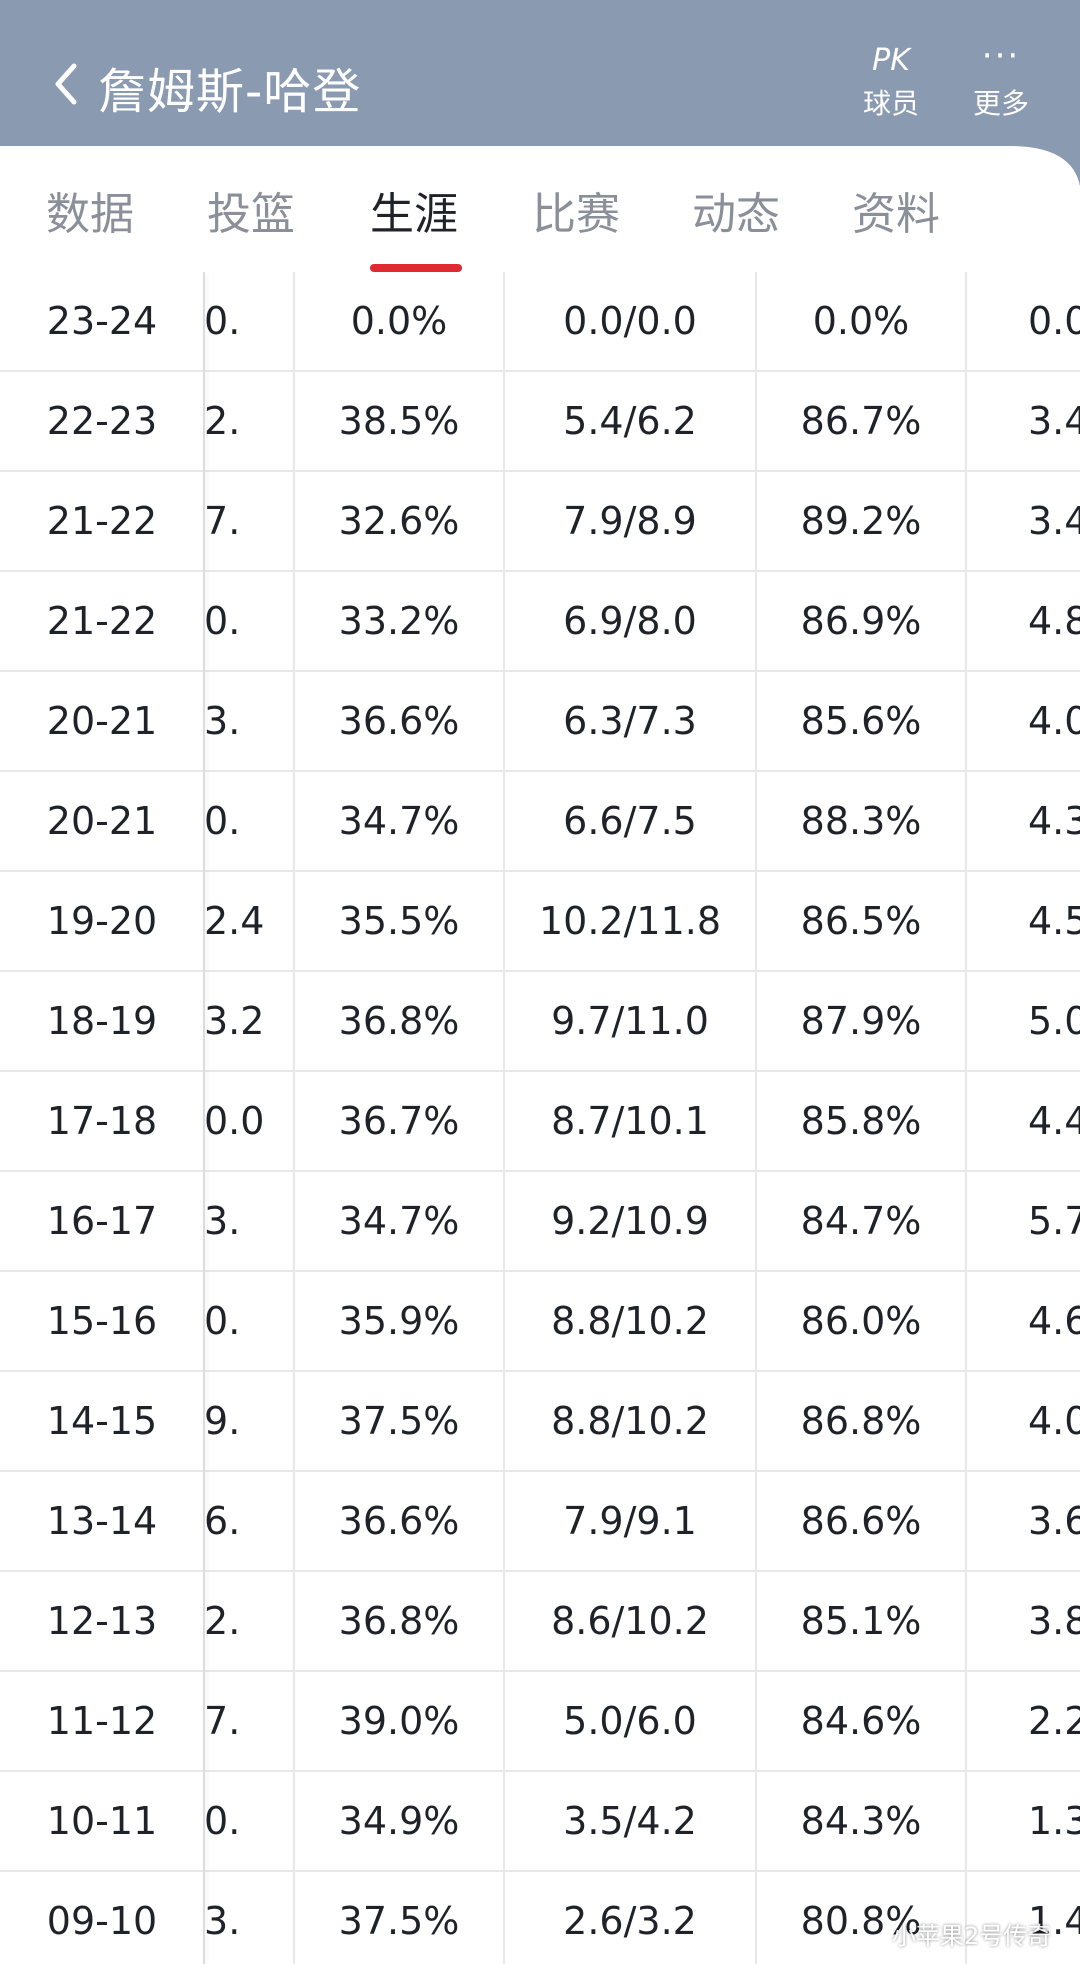 This screenshot has height=1964, width=1080. What do you see at coordinates (234, 921) in the screenshot?
I see `truncated-cell: 2.4` at bounding box center [234, 921].